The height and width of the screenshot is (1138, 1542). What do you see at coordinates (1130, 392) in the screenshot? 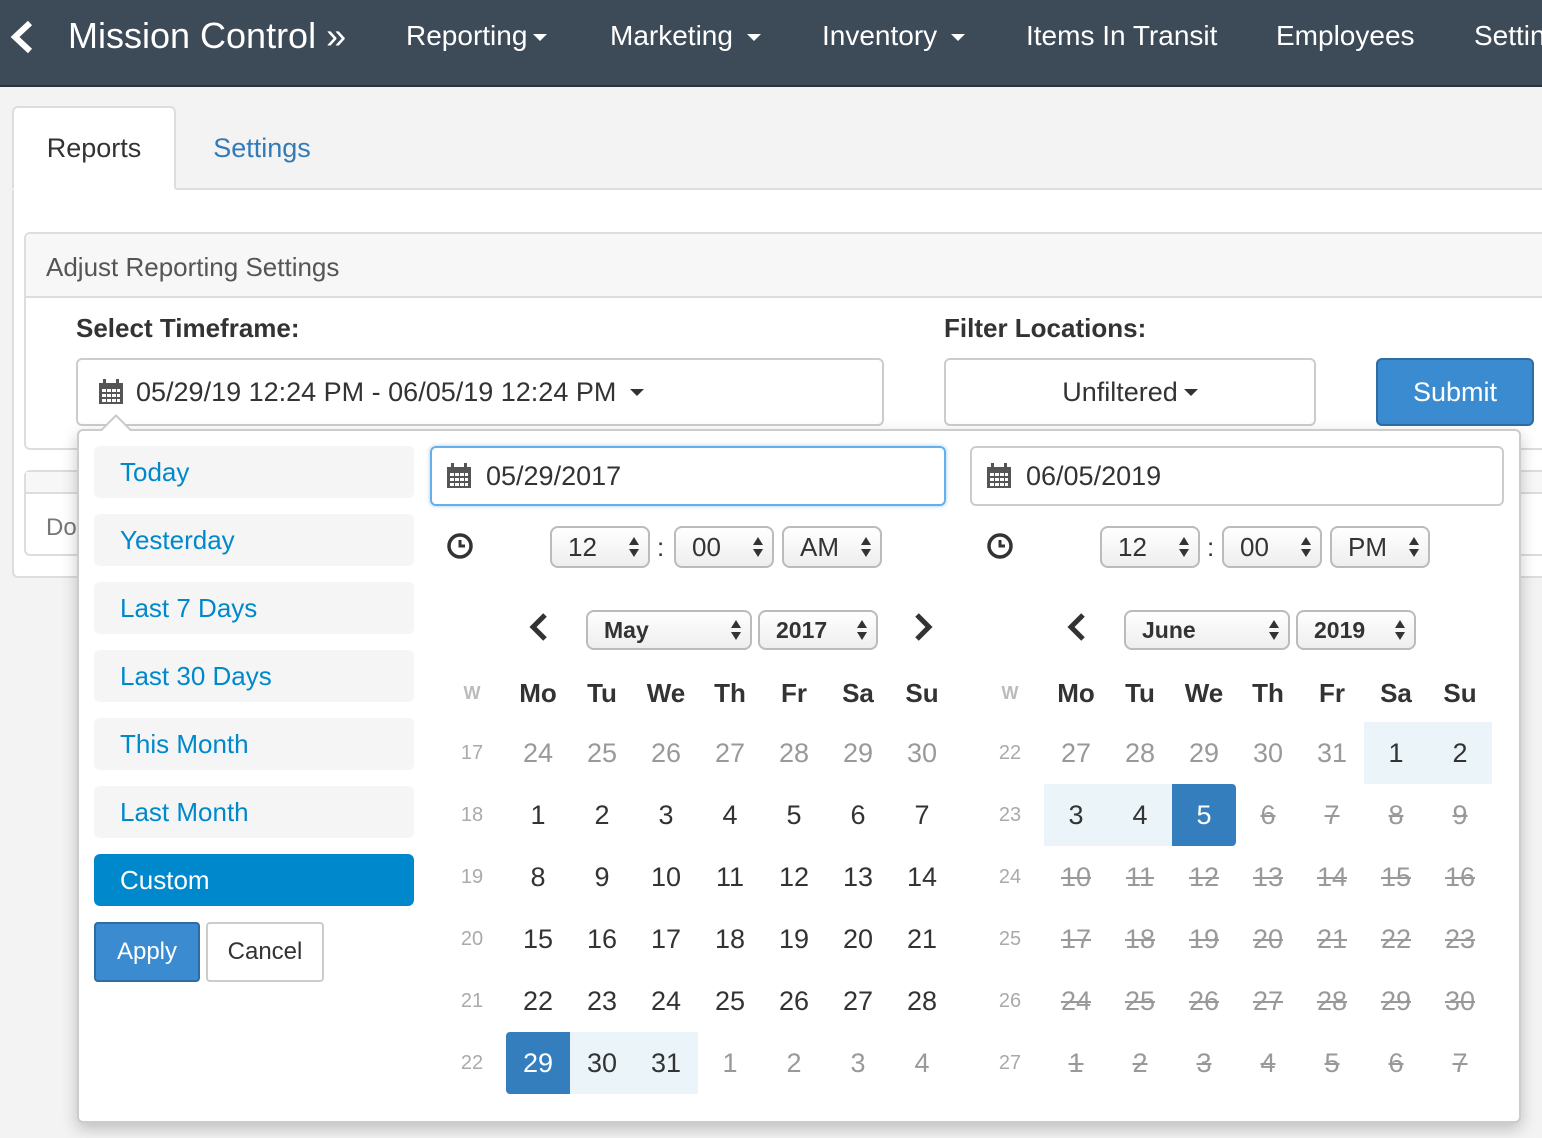
I see `filter-locations-dropdown: Unfiltered` at bounding box center [1130, 392].